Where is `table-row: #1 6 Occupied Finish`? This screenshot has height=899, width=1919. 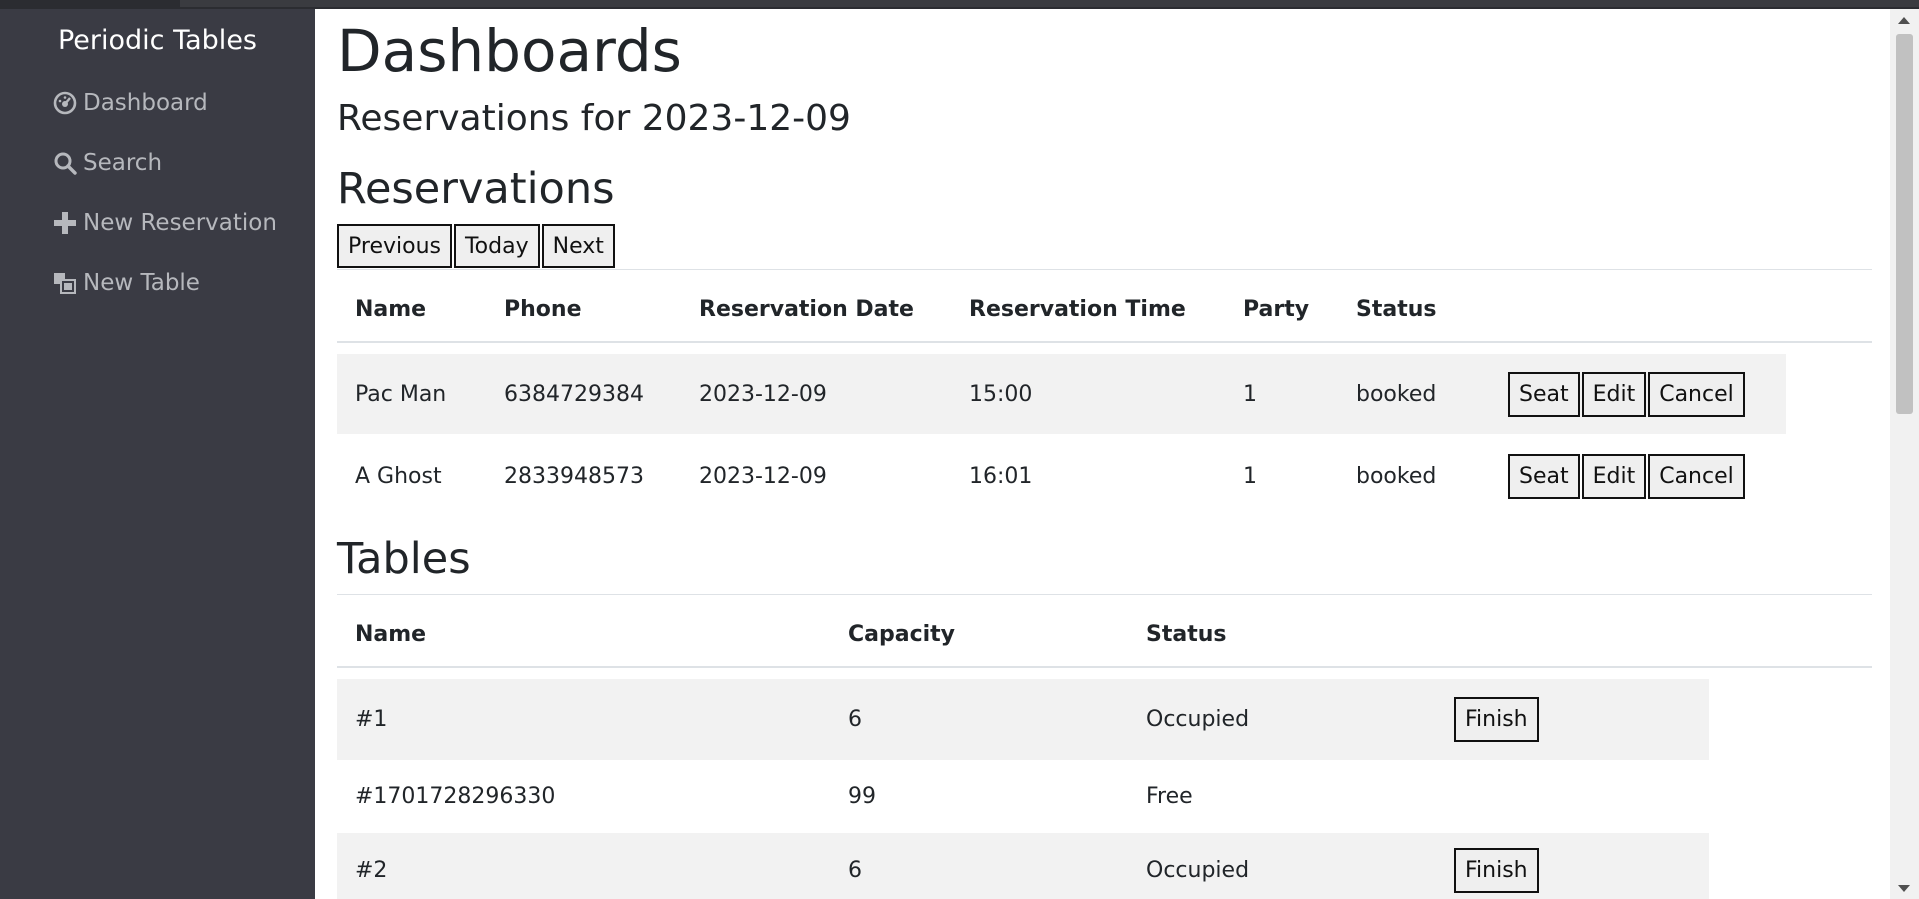
table-row: #1 6 Occupied Finish is located at coordinates (1023, 719).